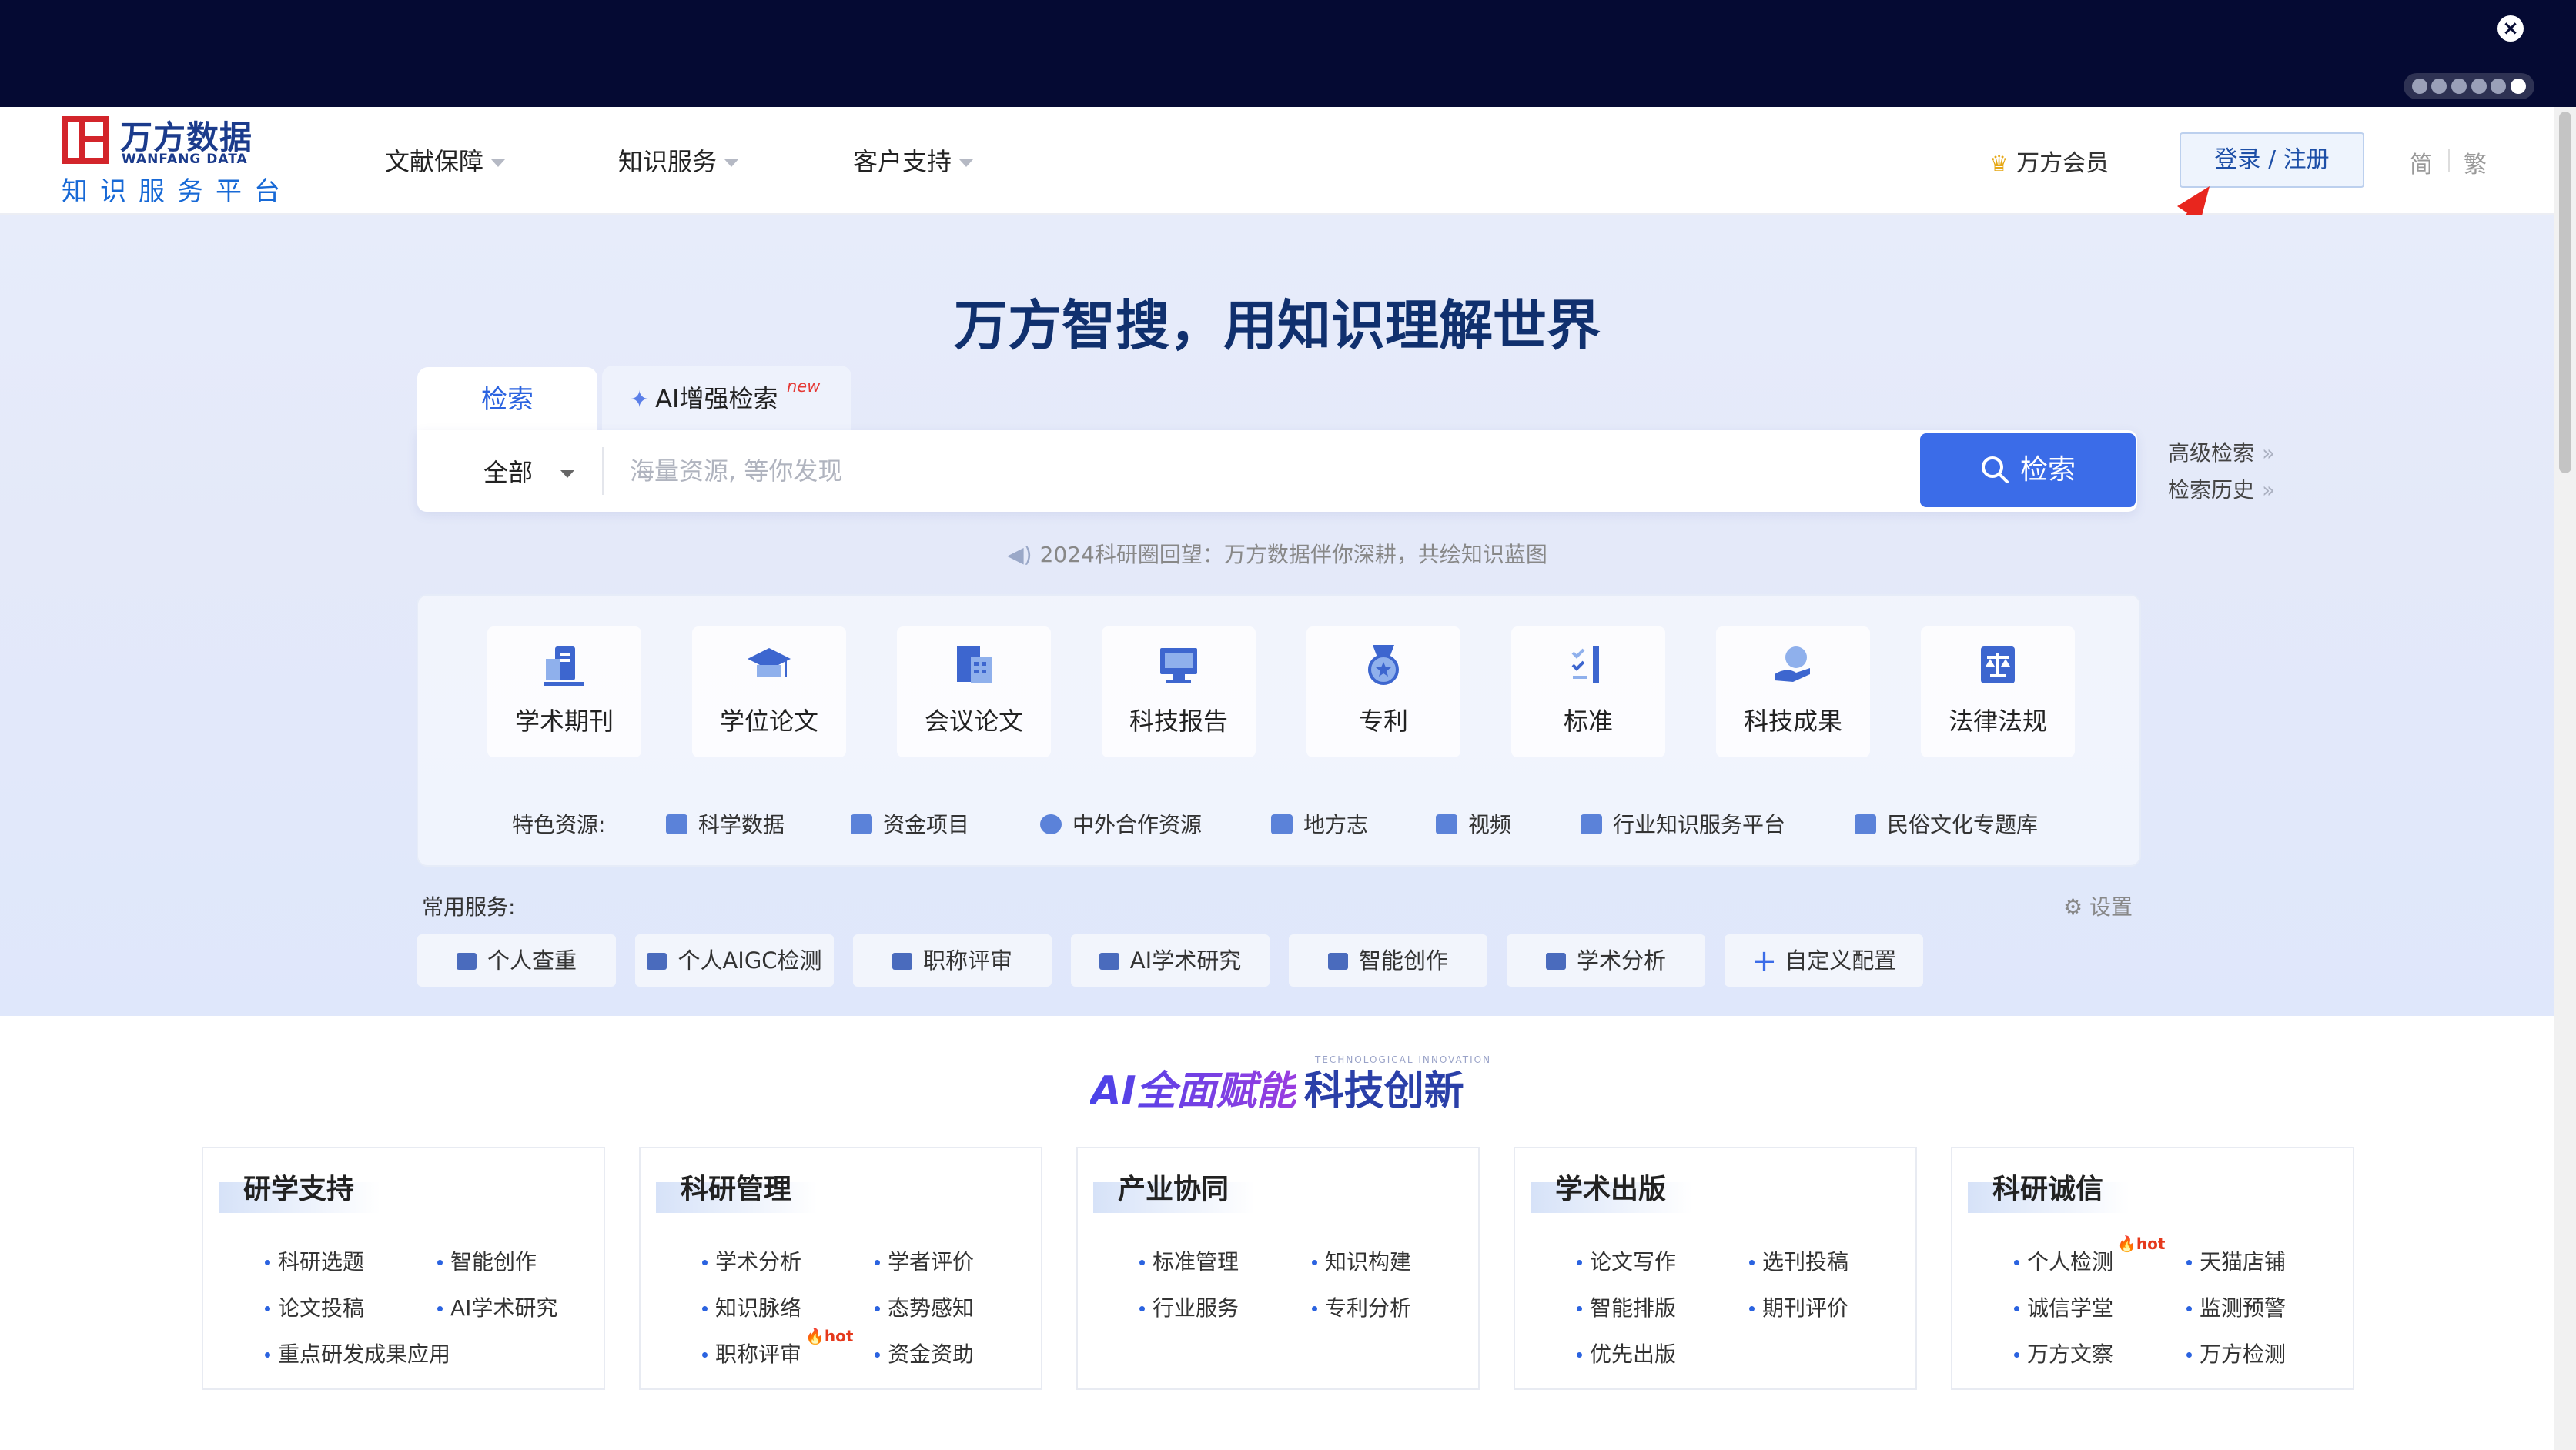 This screenshot has width=2576, height=1450. Describe the element at coordinates (2469, 86) in the screenshot. I see `carousel-dots` at that location.